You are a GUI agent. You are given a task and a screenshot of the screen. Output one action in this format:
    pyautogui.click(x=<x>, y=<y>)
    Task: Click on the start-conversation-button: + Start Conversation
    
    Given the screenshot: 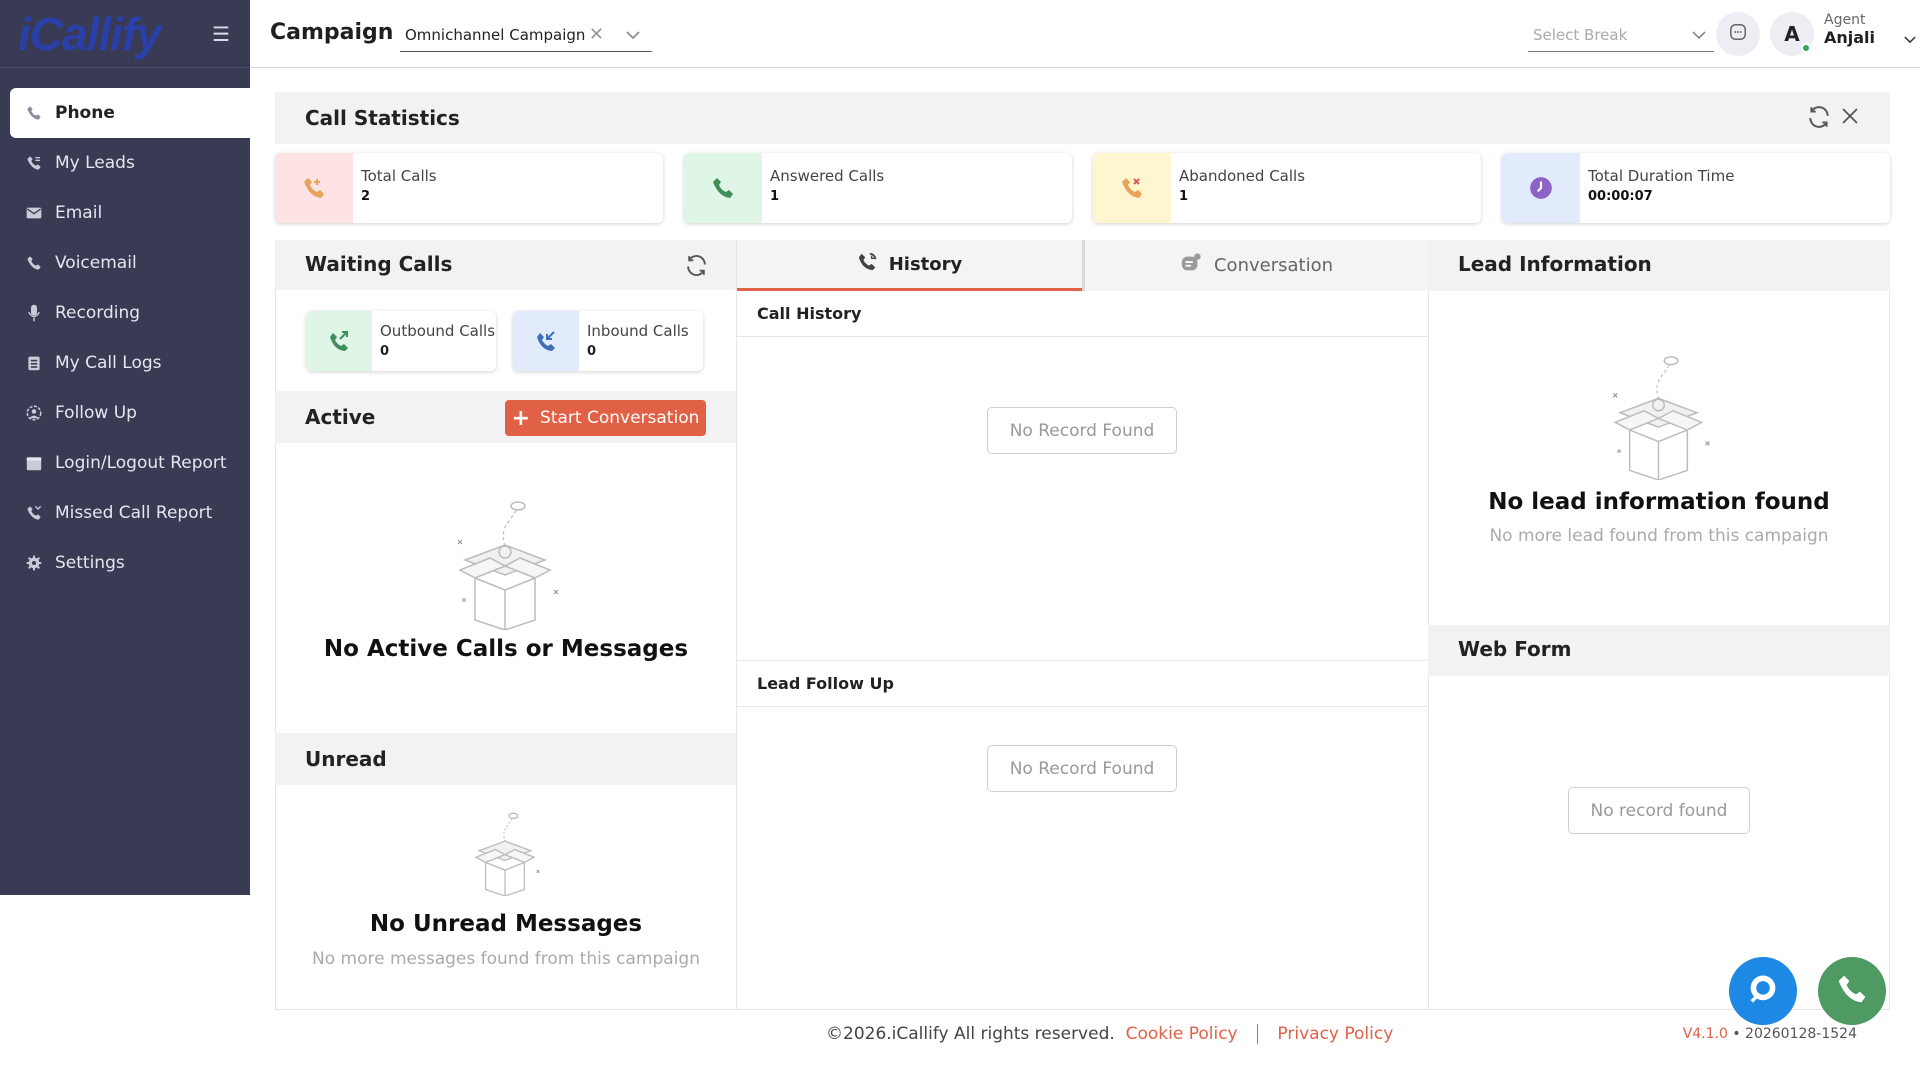 What is the action you would take?
    pyautogui.click(x=605, y=418)
    